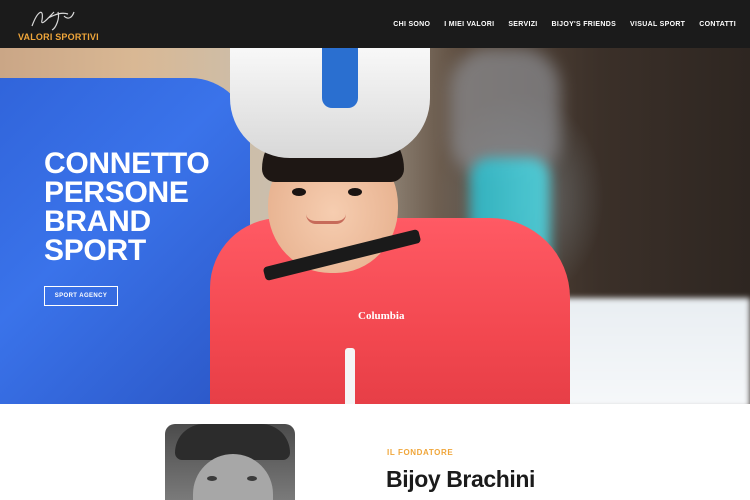 Image resolution: width=750 pixels, height=500 pixels. What do you see at coordinates (97, 221) in the screenshot?
I see `hero-title-line: BRAND` at bounding box center [97, 221].